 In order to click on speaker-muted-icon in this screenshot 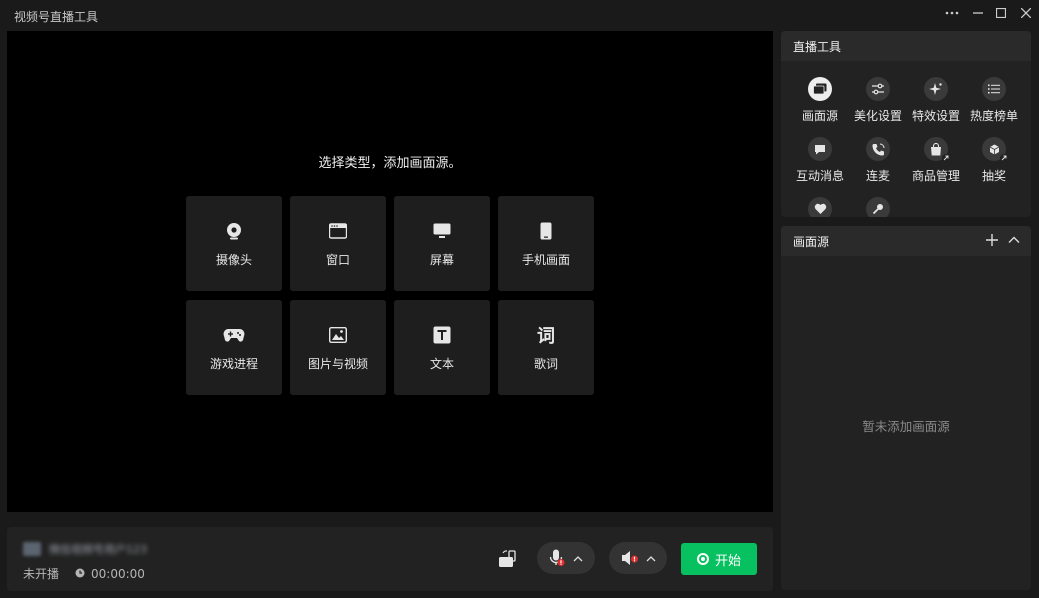, I will do `click(630, 558)`.